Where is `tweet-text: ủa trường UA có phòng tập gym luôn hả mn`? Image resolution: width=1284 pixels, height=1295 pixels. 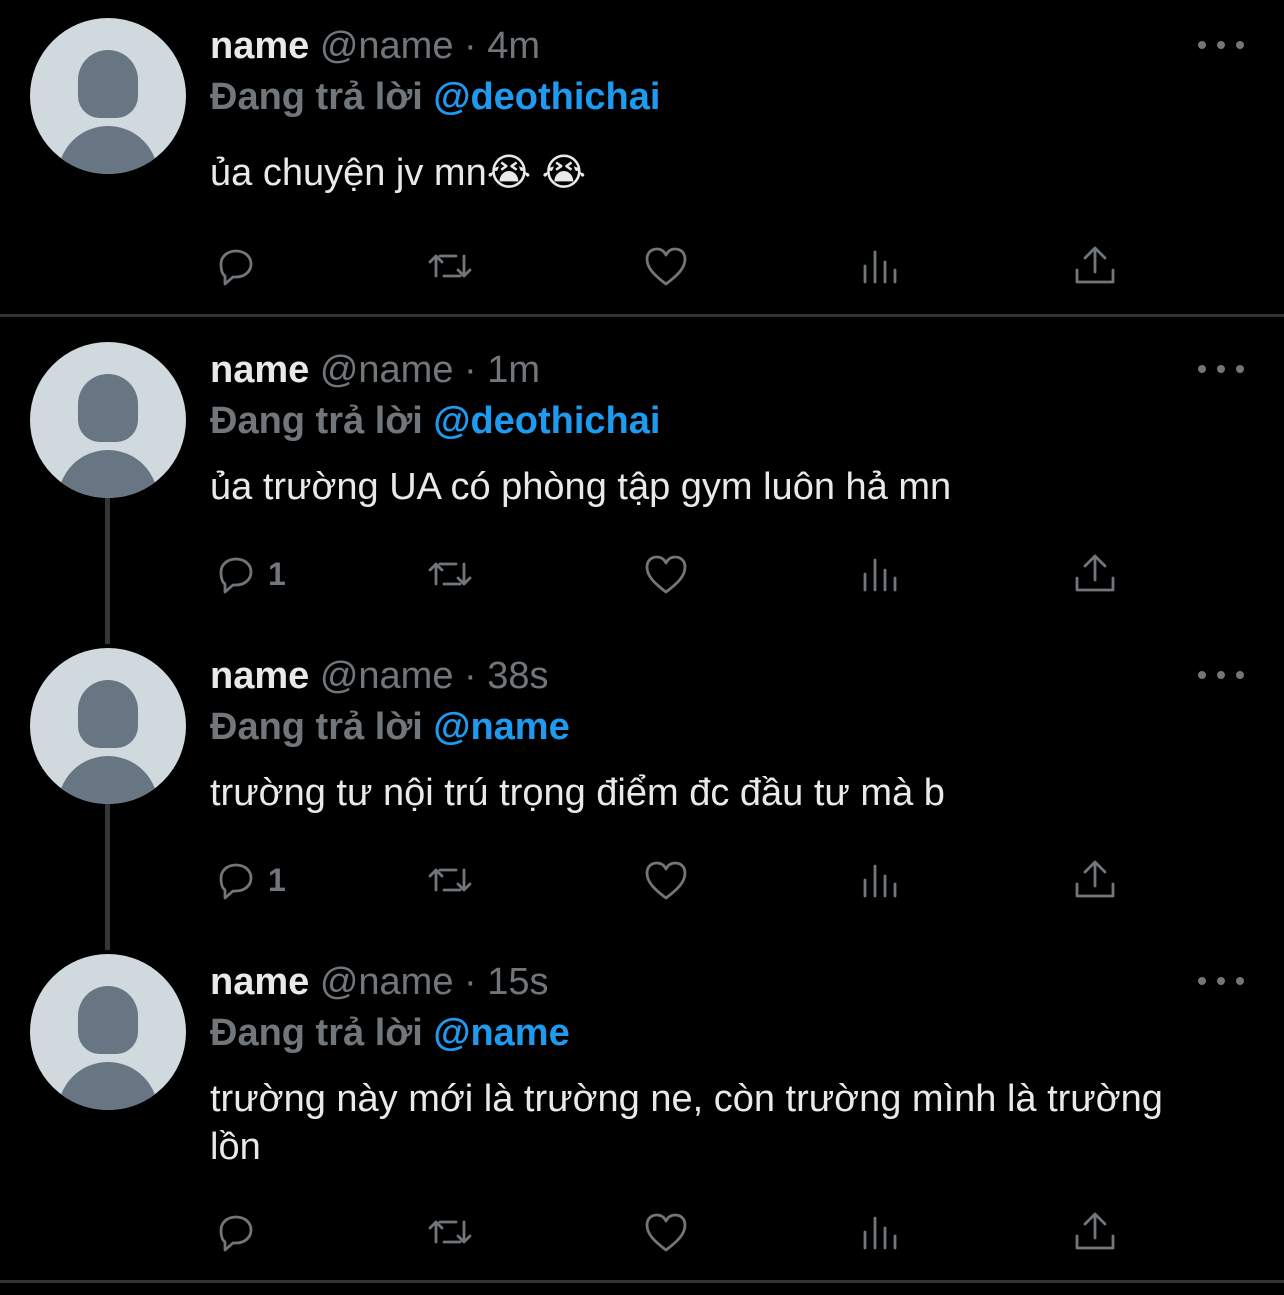
tweet-text: ủa trường UA có phòng tập gym luôn hả mn is located at coordinates (581, 487).